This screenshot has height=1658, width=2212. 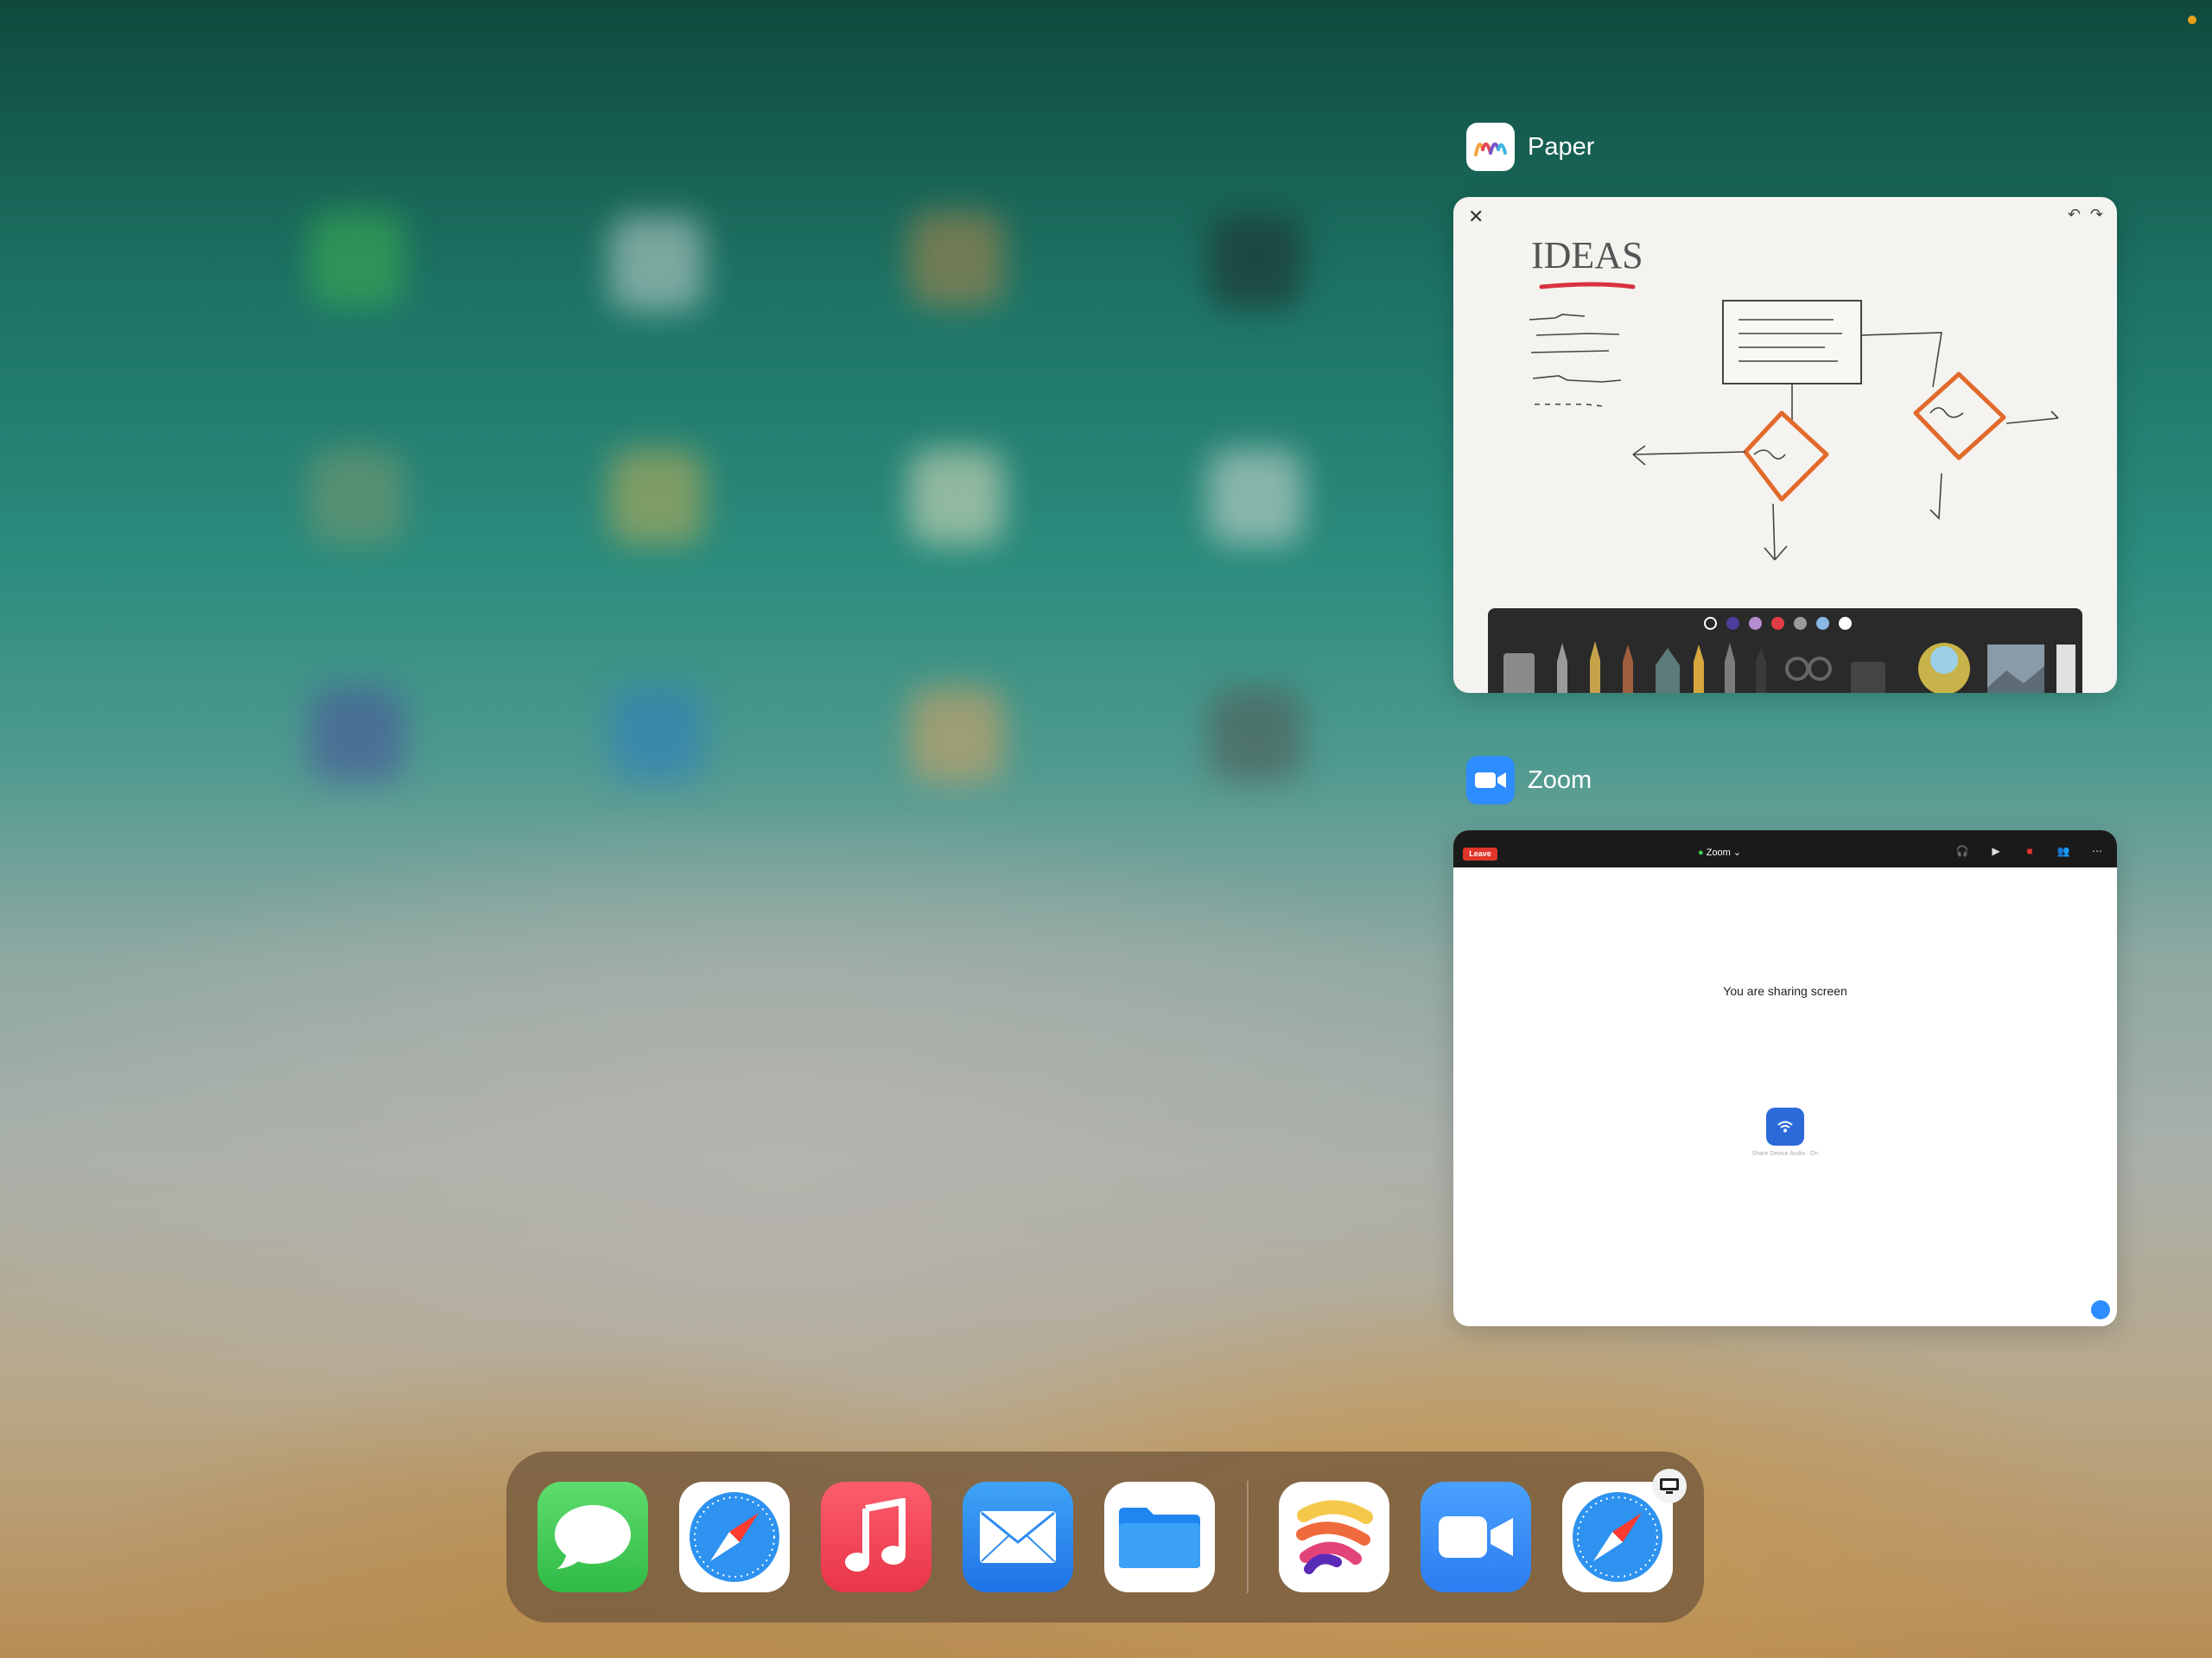 What do you see at coordinates (1668, 670) in the screenshot?
I see `brush-tool` at bounding box center [1668, 670].